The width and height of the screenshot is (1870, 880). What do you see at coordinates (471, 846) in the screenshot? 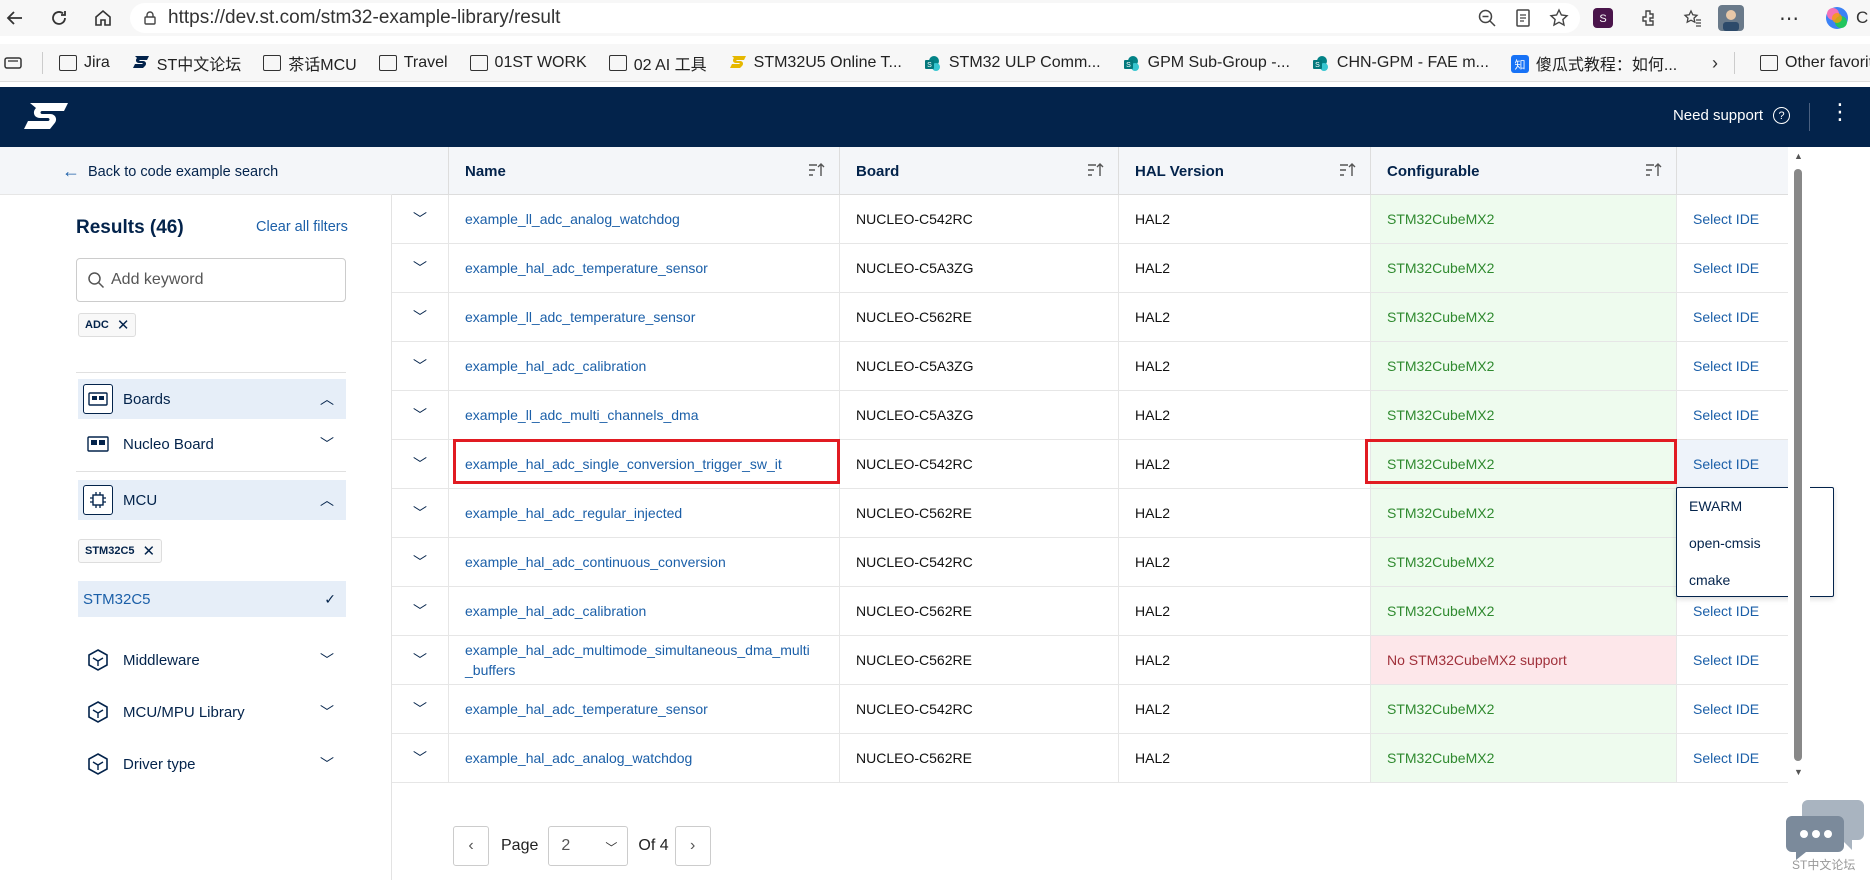
I see `prev-page-button: ‹` at bounding box center [471, 846].